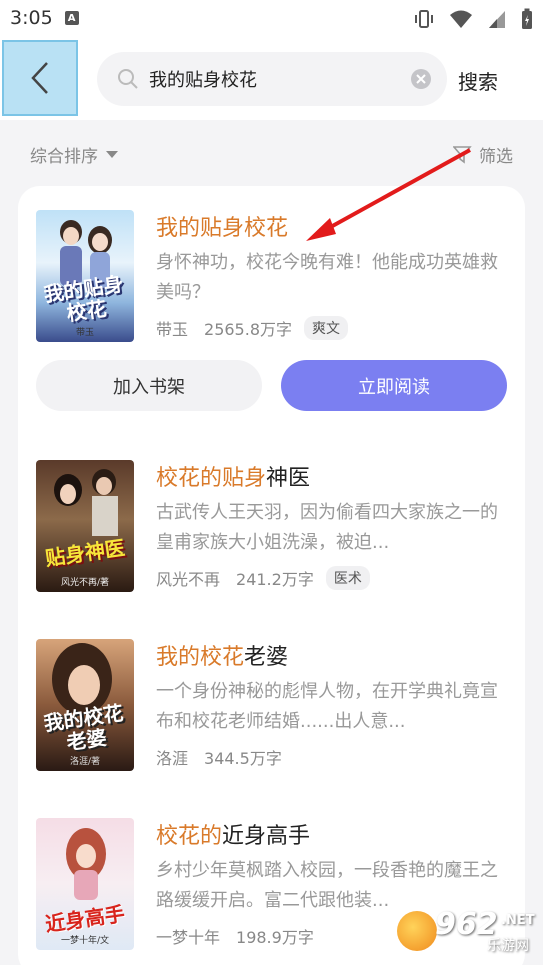  I want to click on status-time: 3:05, so click(31, 18).